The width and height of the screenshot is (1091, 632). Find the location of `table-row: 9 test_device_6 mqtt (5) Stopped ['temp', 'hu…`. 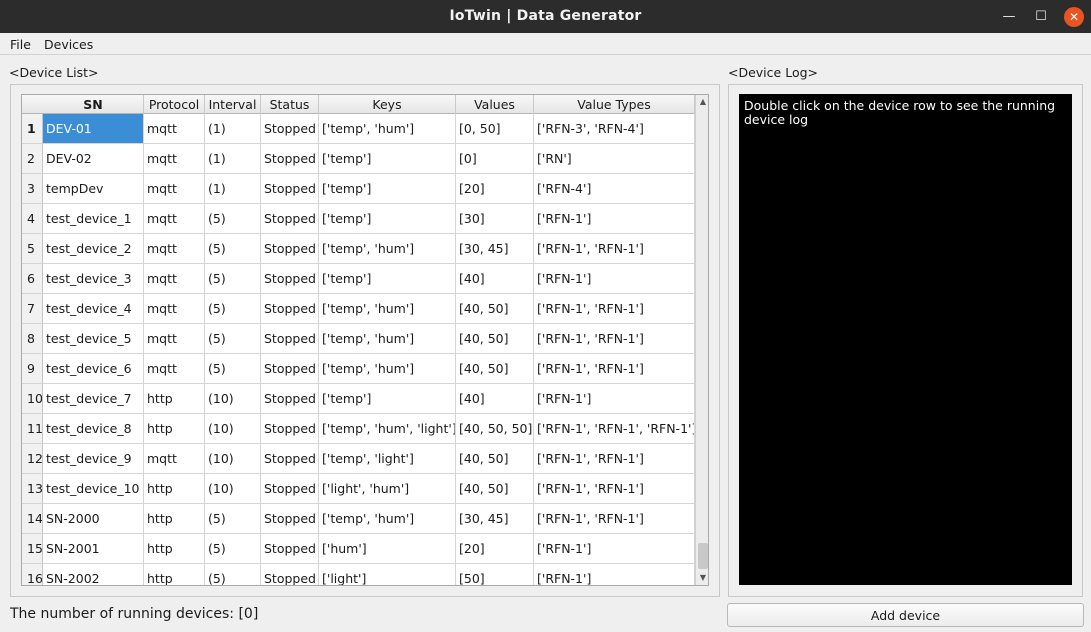

table-row: 9 test_device_6 mqtt (5) Stopped ['temp', 'hu… is located at coordinates (358, 369).